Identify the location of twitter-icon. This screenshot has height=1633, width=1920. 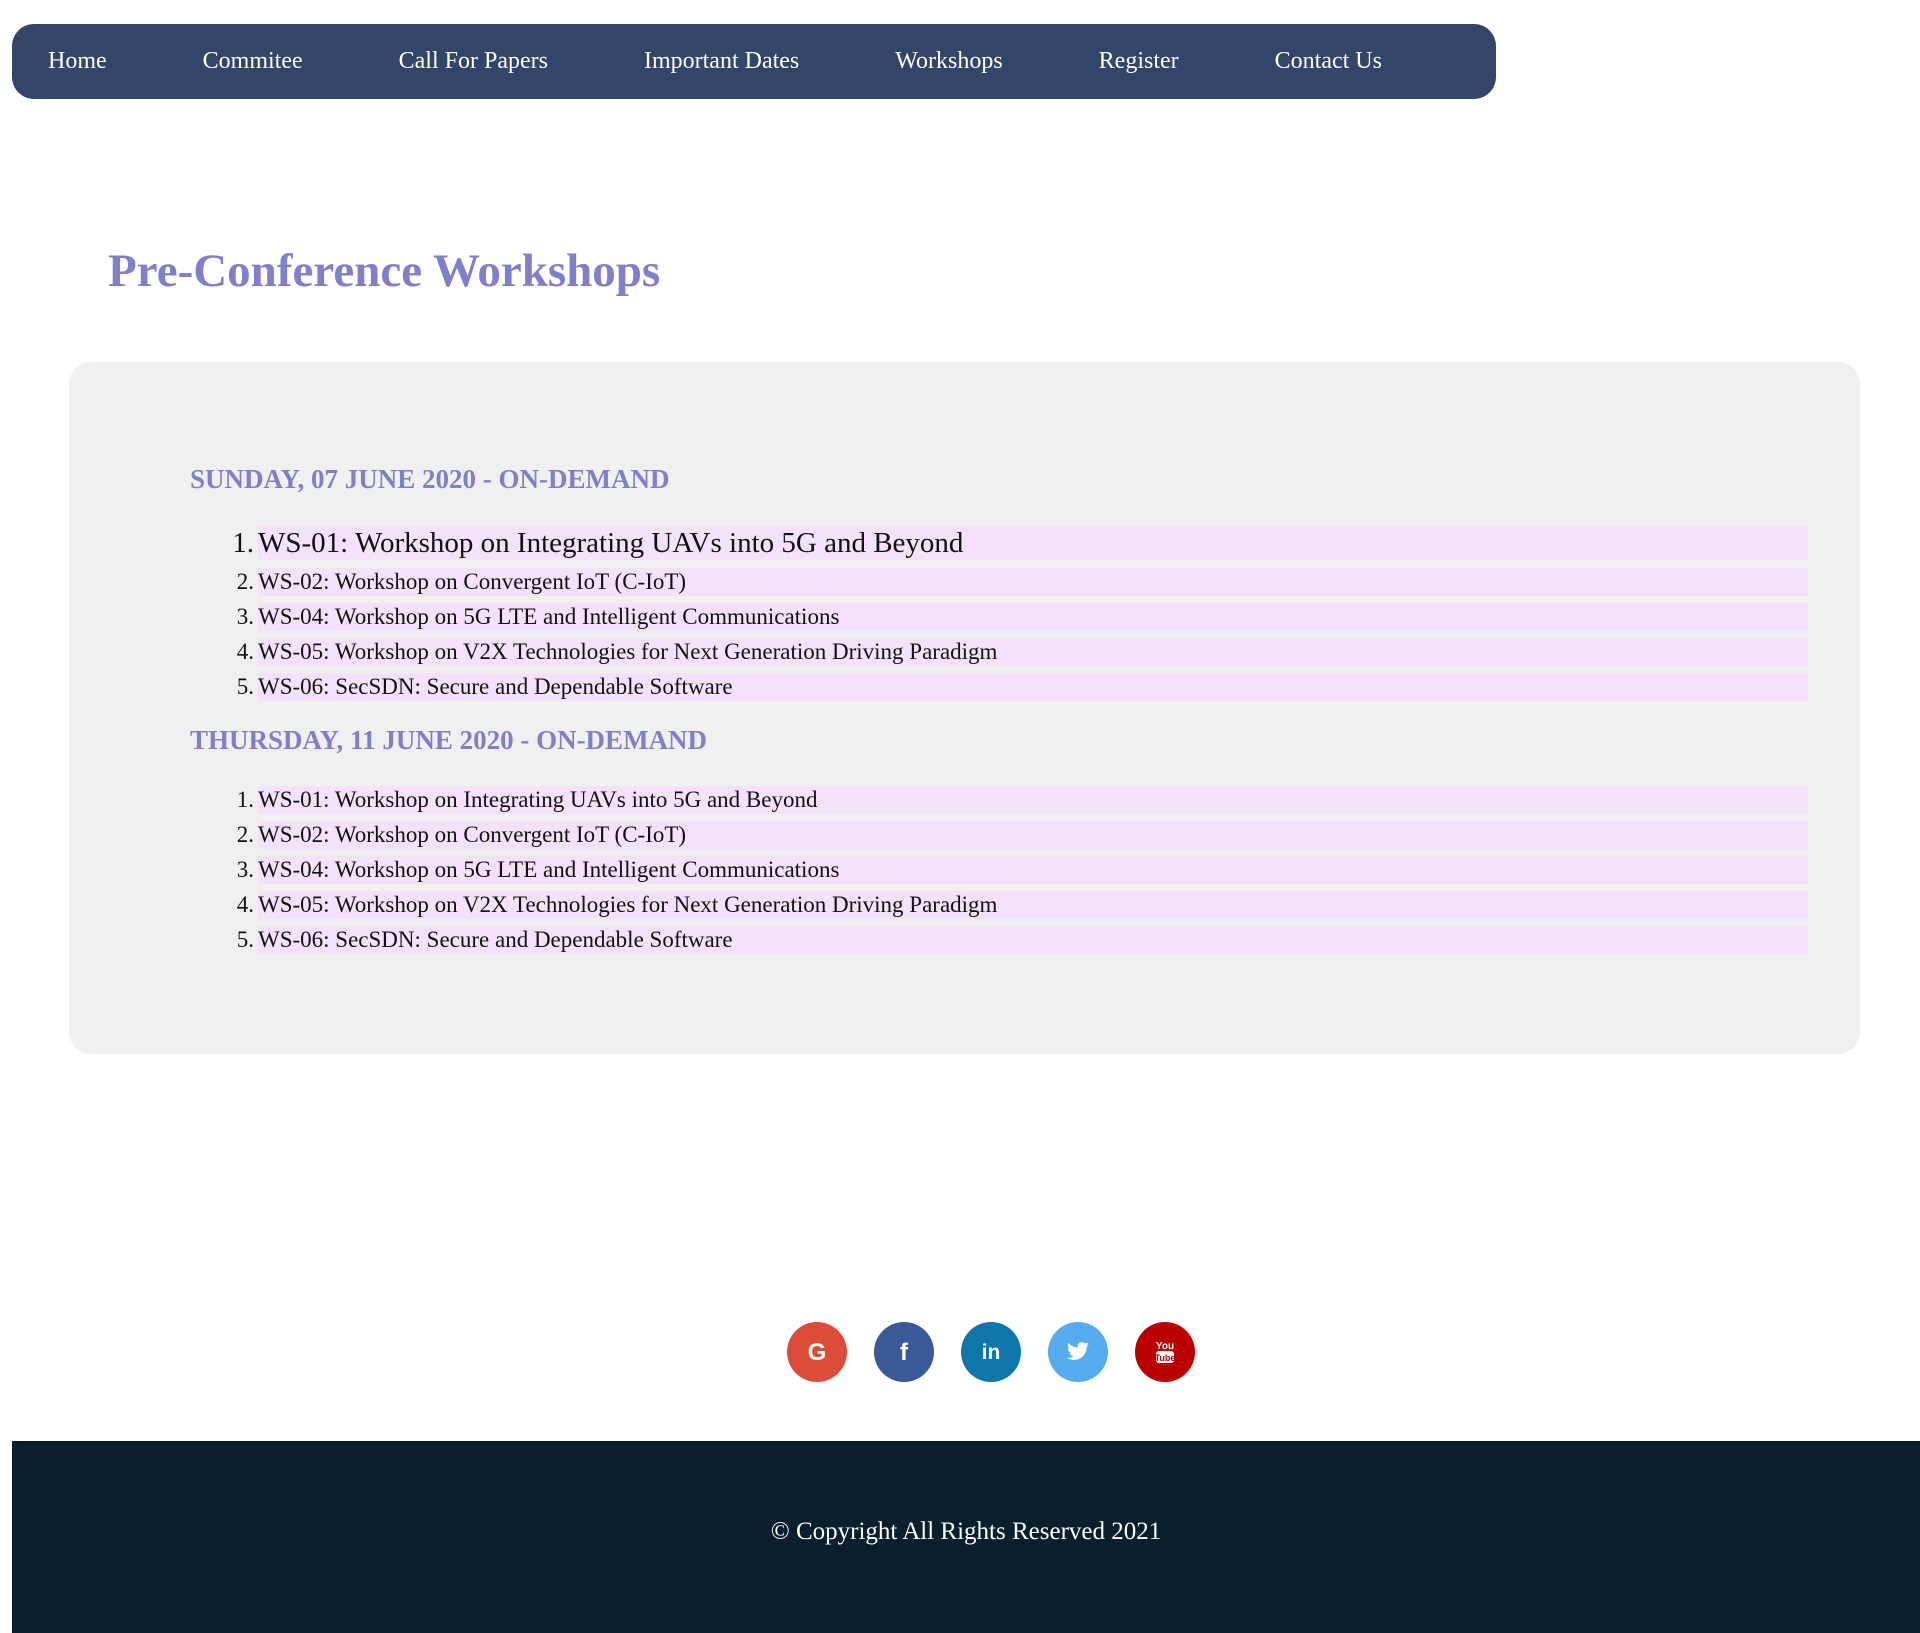
(1078, 1351).